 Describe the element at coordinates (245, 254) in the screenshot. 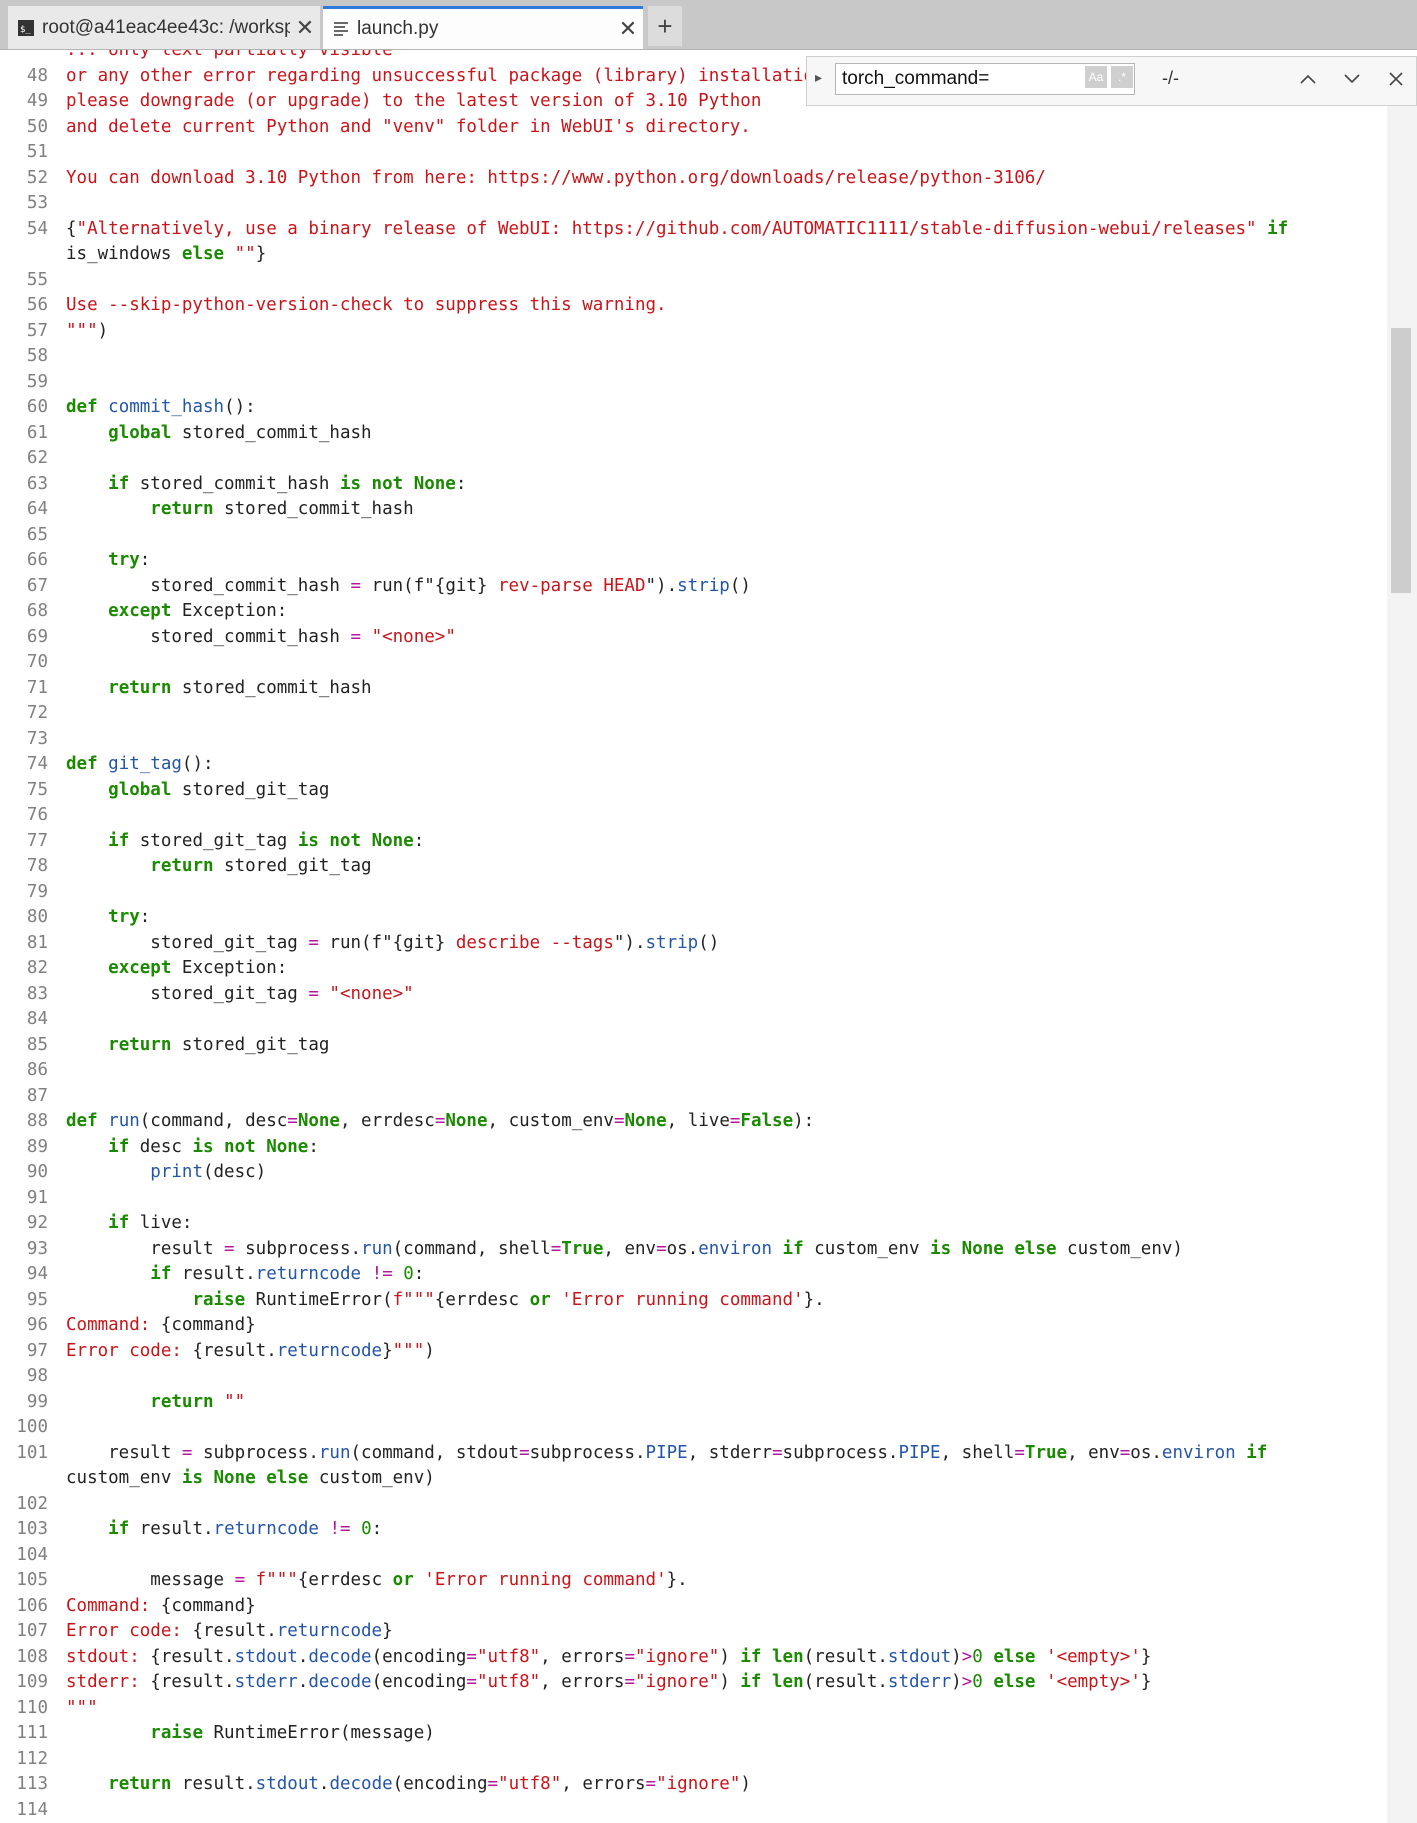

I see `code-token: ""` at that location.